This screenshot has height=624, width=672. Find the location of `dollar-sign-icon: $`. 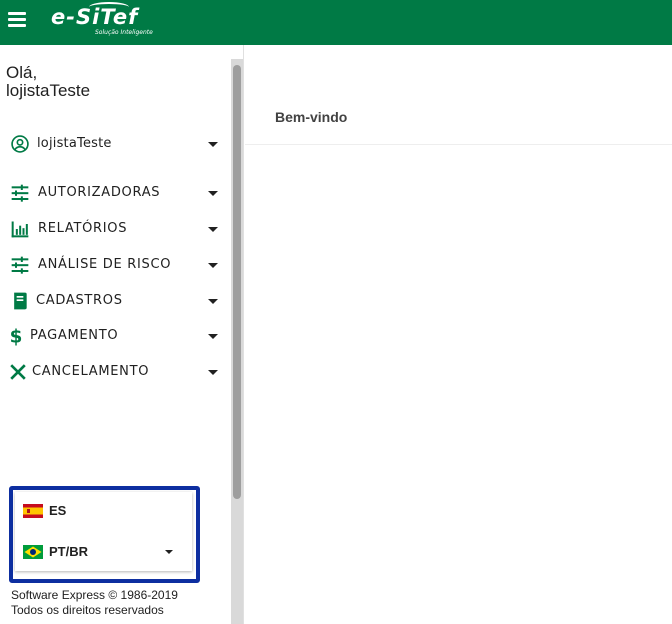

dollar-sign-icon: $ is located at coordinates (16, 336).